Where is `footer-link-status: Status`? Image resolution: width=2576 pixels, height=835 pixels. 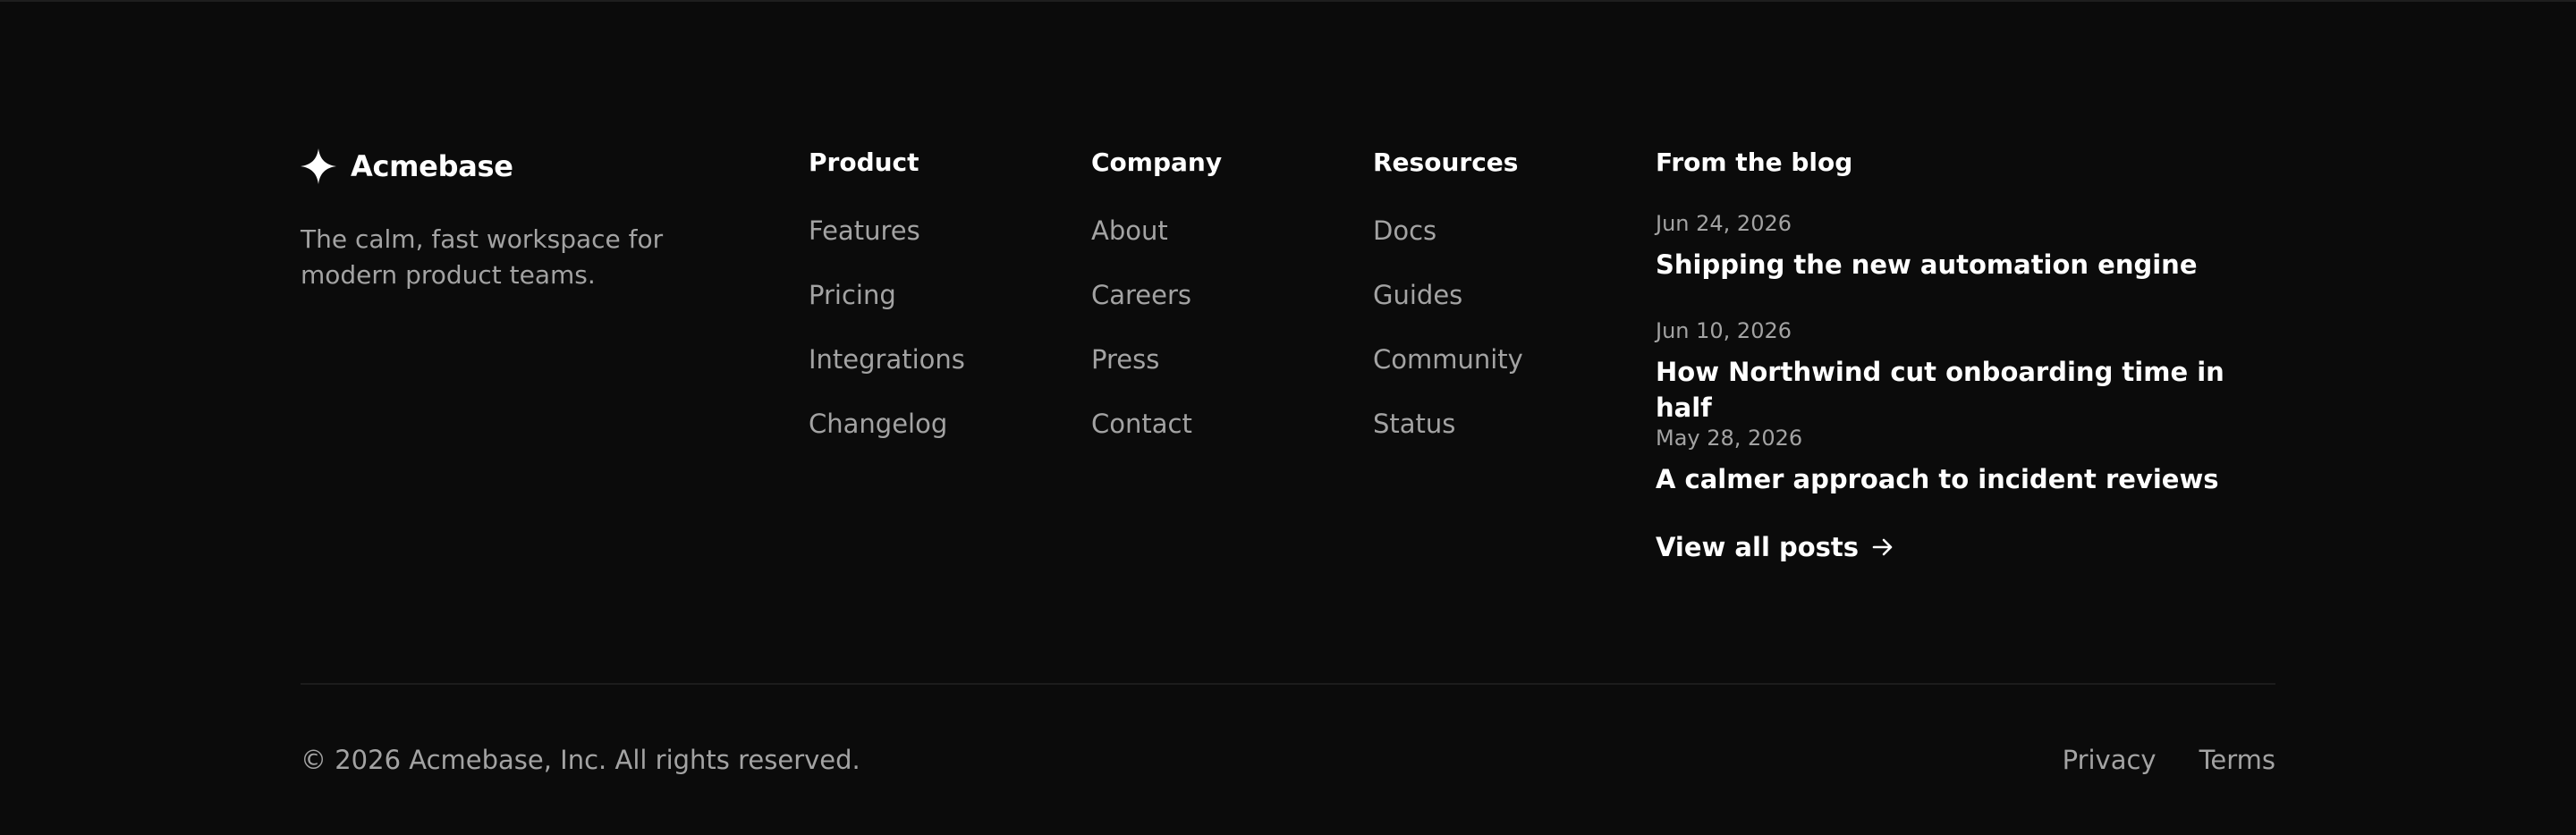 footer-link-status: Status is located at coordinates (1414, 424).